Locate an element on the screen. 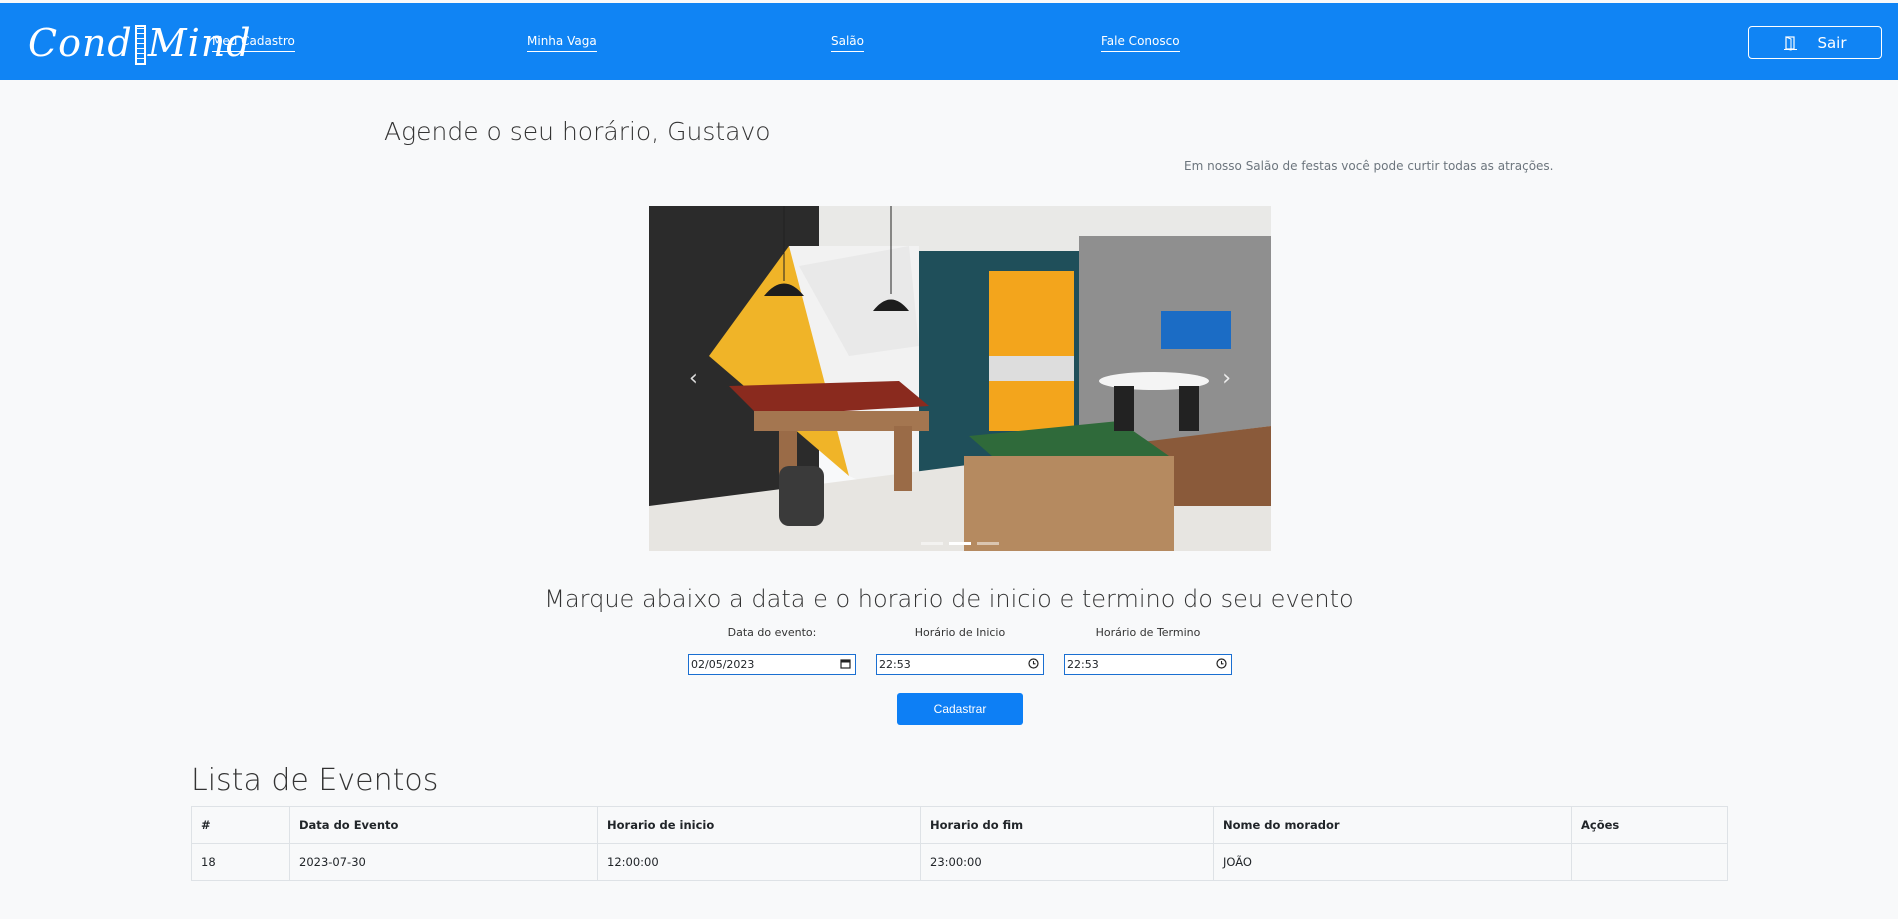 The width and height of the screenshot is (1898, 919). end-time-label: Horário de Termino is located at coordinates (1148, 632).